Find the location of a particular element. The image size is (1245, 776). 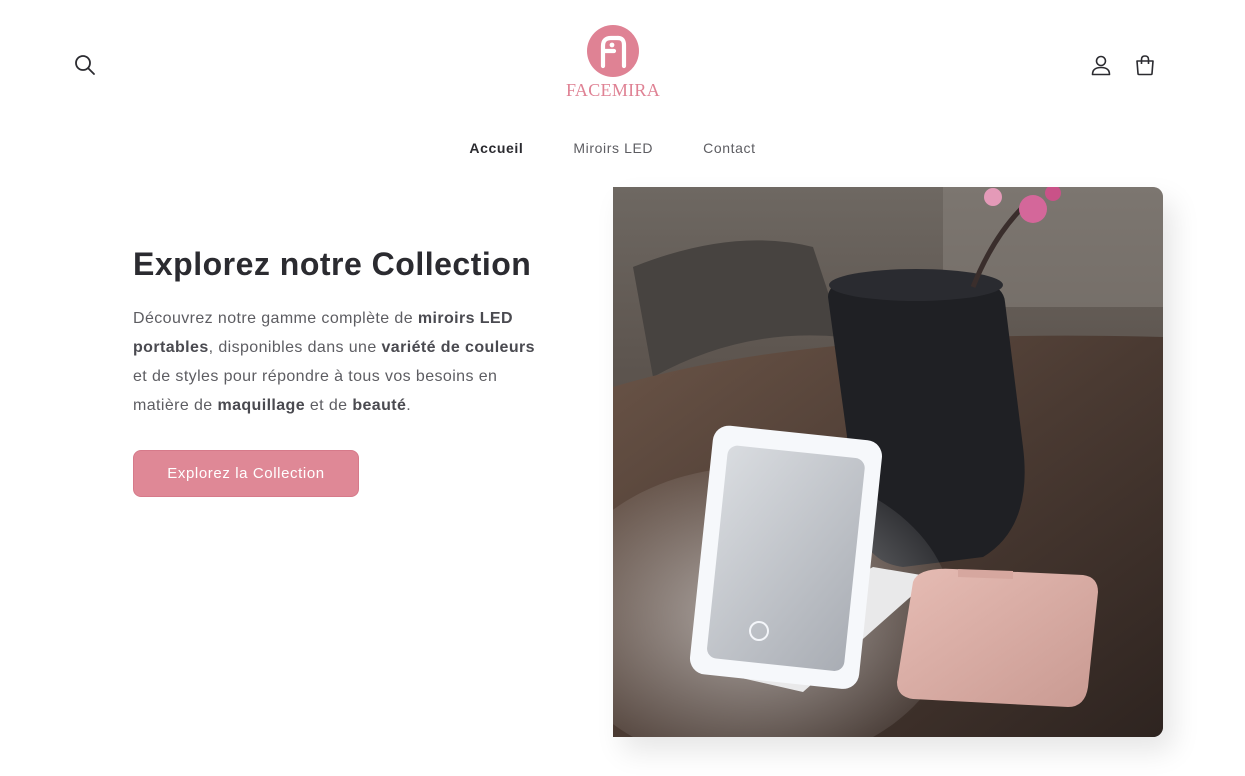

account-button is located at coordinates (1101, 65).